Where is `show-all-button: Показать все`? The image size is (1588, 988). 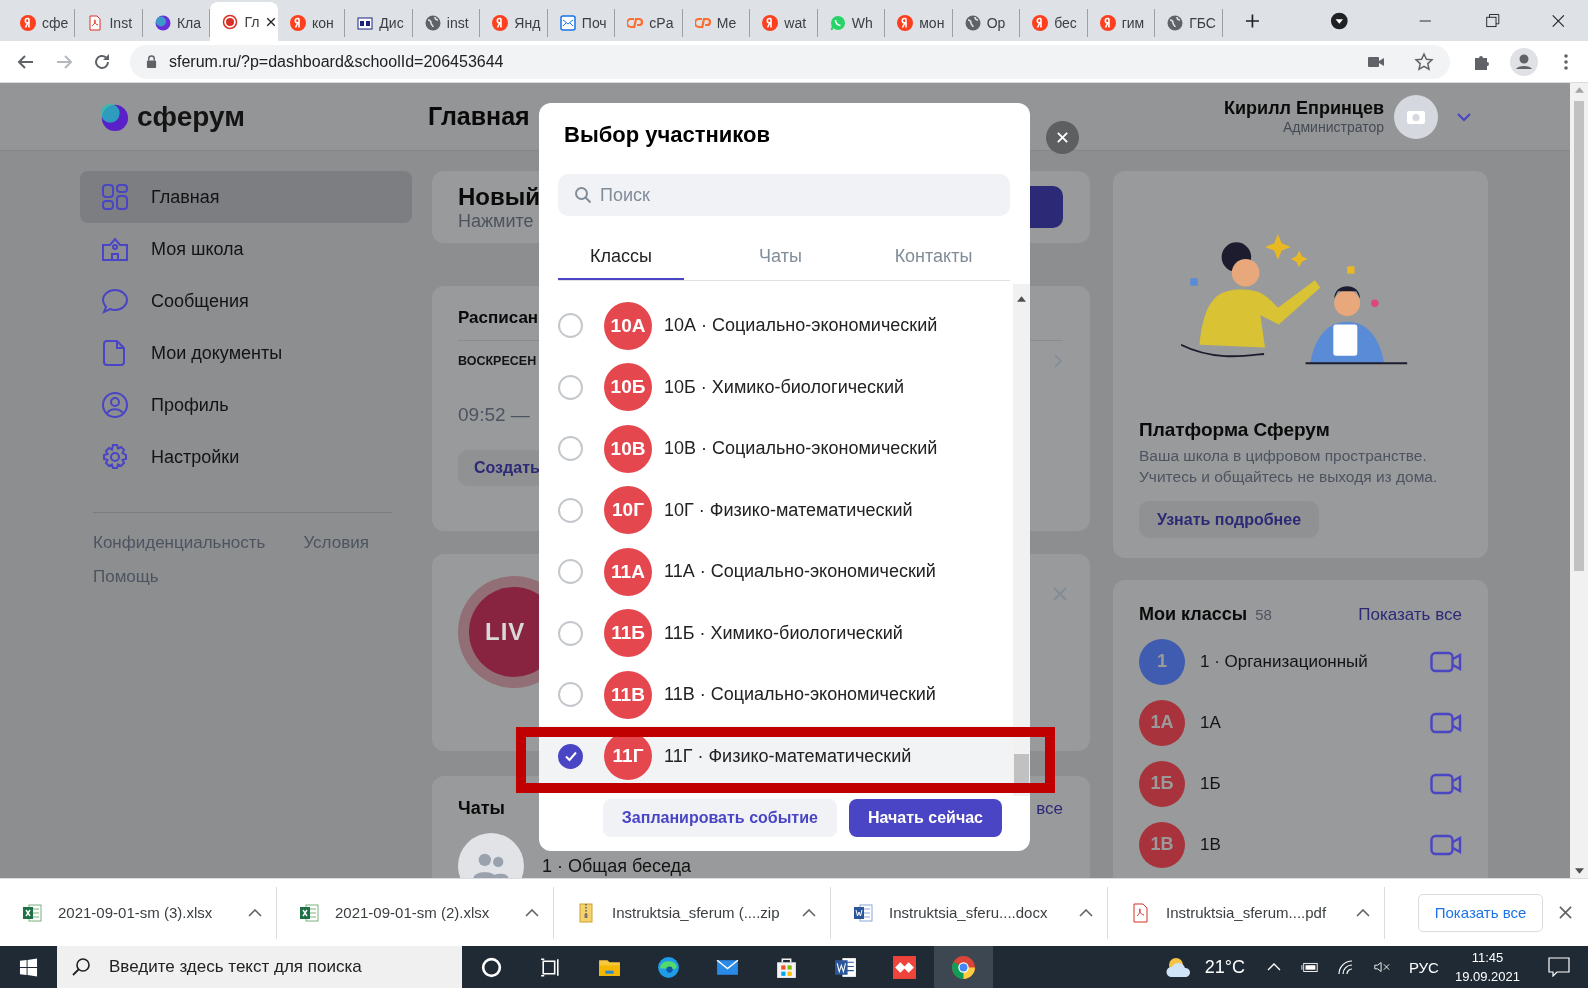
show-all-button: Показать все is located at coordinates (1480, 912).